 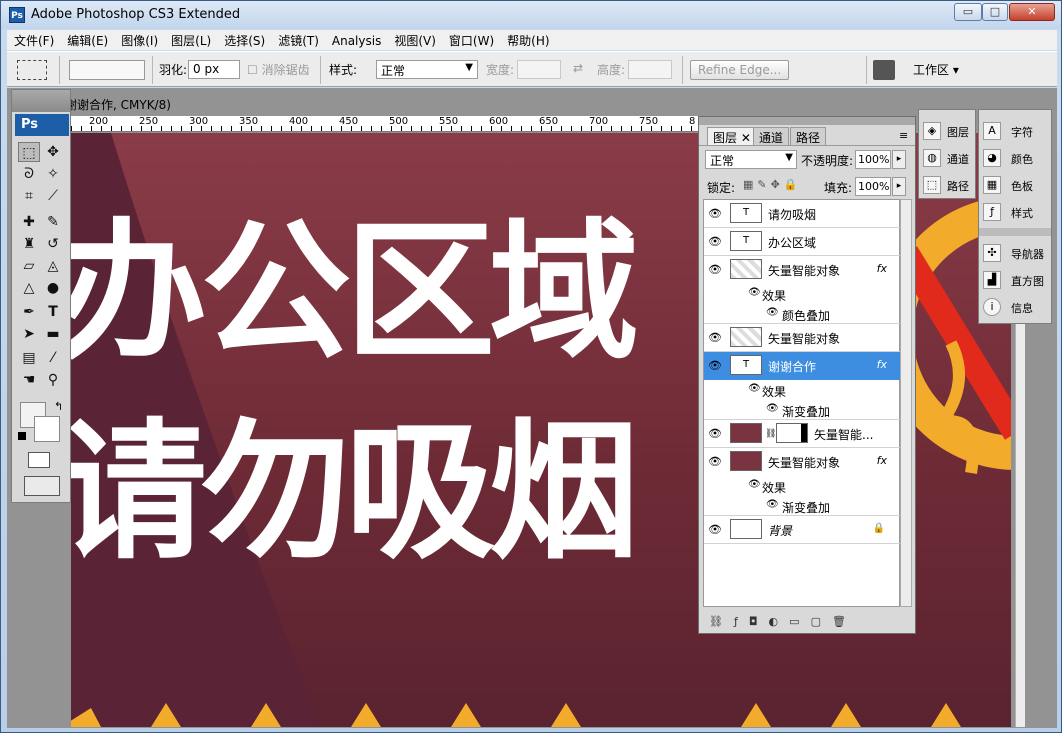 I want to click on add-mask-icon: ◘, so click(x=759, y=621).